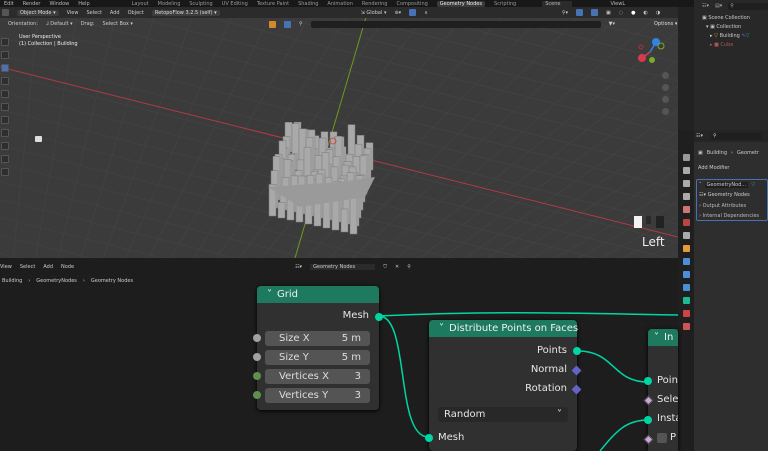  I want to click on transform-orientation: ⇲ Global ▾, so click(374, 13).